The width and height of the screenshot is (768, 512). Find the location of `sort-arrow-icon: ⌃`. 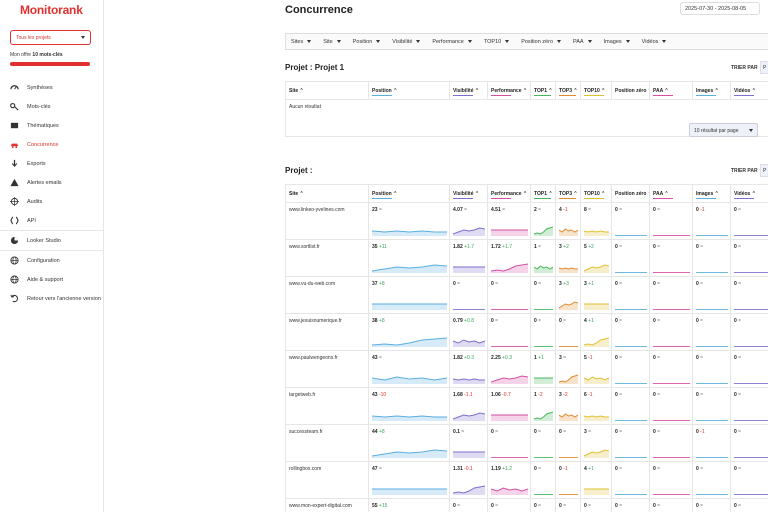

sort-arrow-icon: ⌃ is located at coordinates (524, 193).